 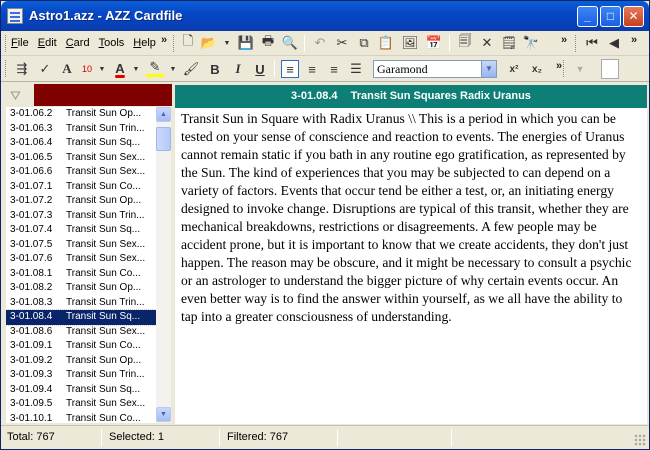 I want to click on highlight-icon: ✎, so click(x=155, y=68).